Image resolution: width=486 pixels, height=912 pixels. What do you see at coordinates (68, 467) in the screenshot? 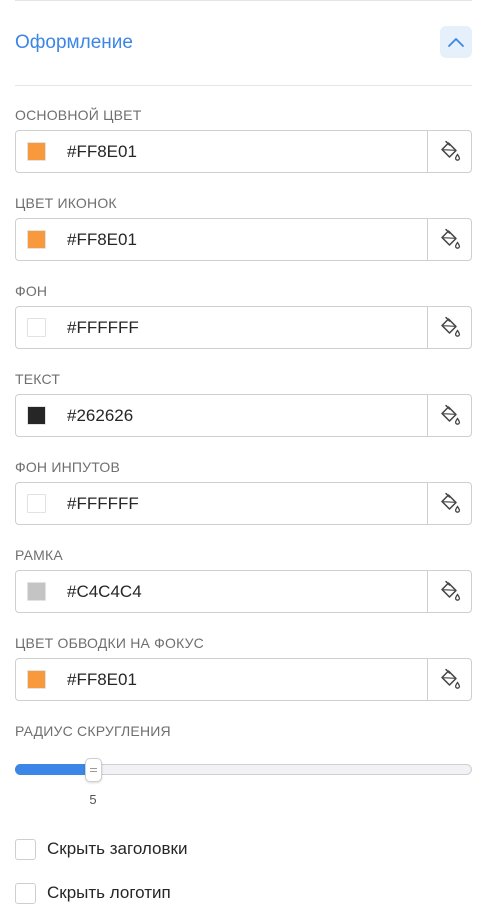
I see `field-label-input-background: ФОН ИНПУТОВ` at bounding box center [68, 467].